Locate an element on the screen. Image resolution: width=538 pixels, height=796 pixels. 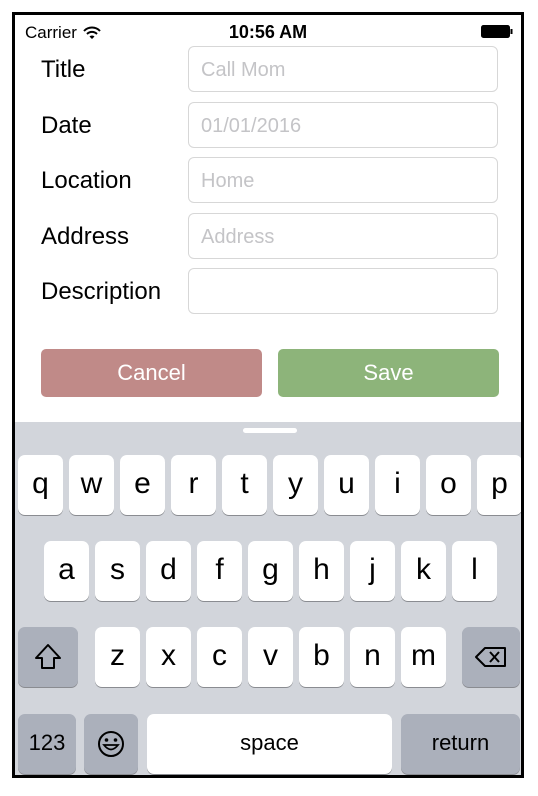
form-row-description: Description is located at coordinates (268, 292).